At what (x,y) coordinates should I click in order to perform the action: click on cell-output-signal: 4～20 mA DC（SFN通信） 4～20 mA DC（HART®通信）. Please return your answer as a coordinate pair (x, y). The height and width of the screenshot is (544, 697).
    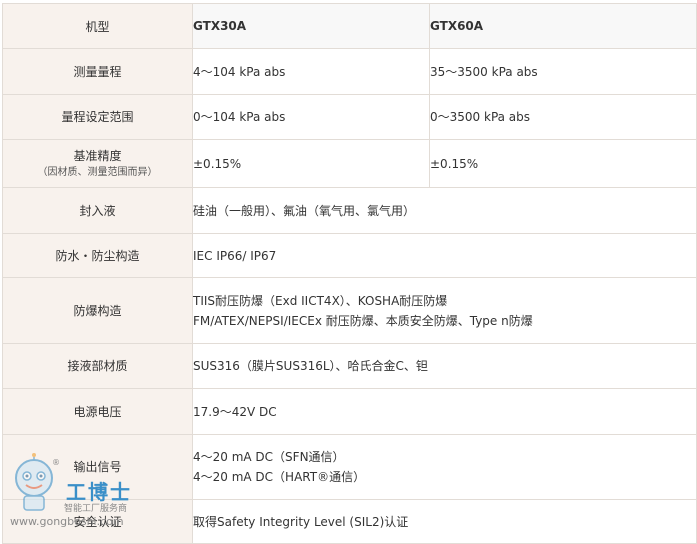
    Looking at the image, I should click on (444, 467).